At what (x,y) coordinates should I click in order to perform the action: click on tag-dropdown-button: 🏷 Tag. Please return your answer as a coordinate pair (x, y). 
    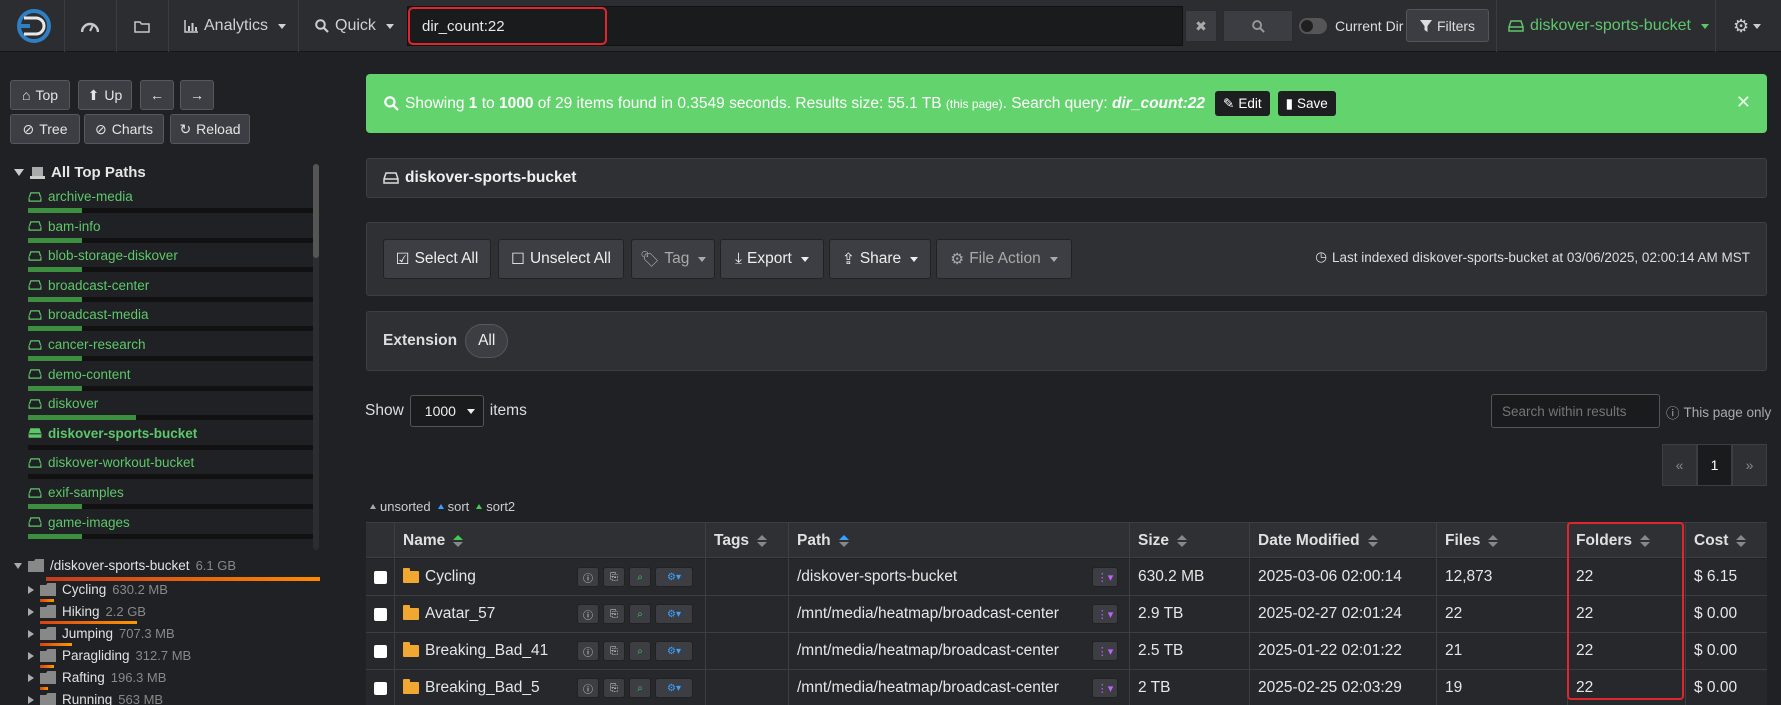
    Looking at the image, I should click on (673, 259).